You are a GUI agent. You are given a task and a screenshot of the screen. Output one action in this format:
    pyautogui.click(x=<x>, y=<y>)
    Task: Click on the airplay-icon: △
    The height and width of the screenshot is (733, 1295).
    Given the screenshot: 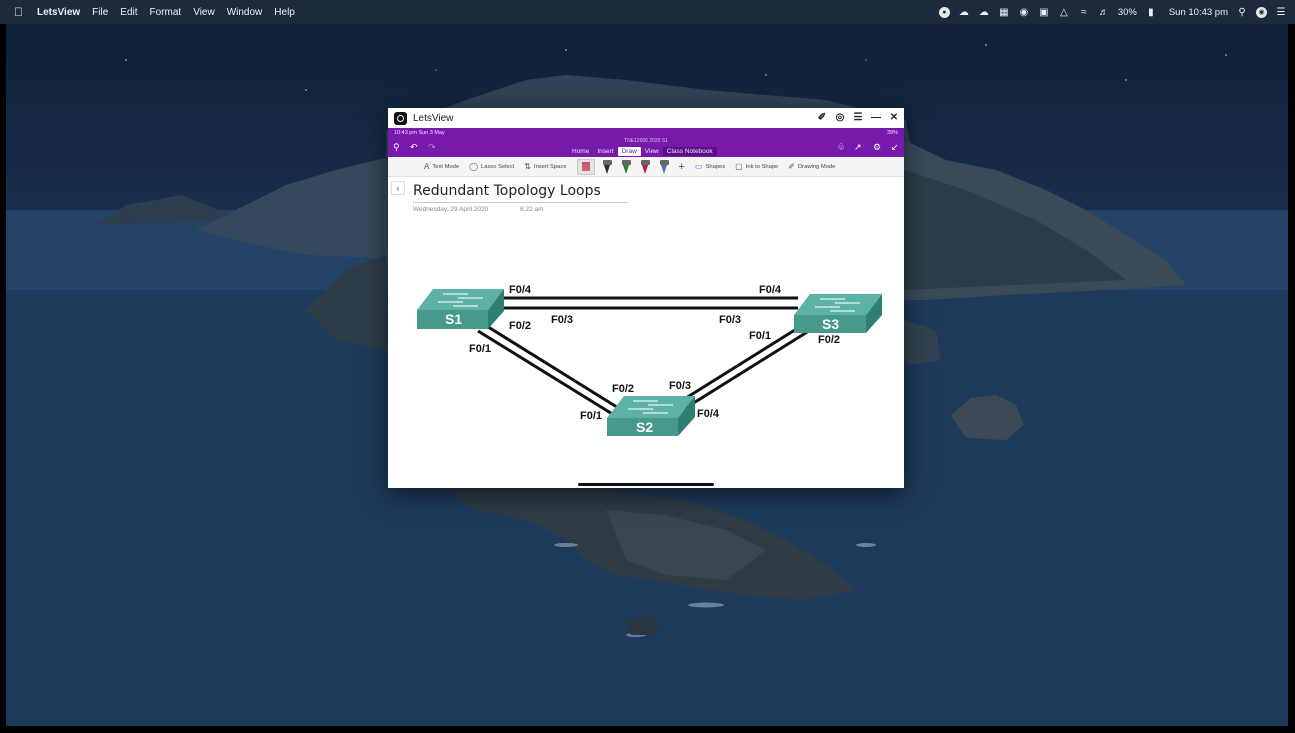 What is the action you would take?
    pyautogui.click(x=1064, y=12)
    